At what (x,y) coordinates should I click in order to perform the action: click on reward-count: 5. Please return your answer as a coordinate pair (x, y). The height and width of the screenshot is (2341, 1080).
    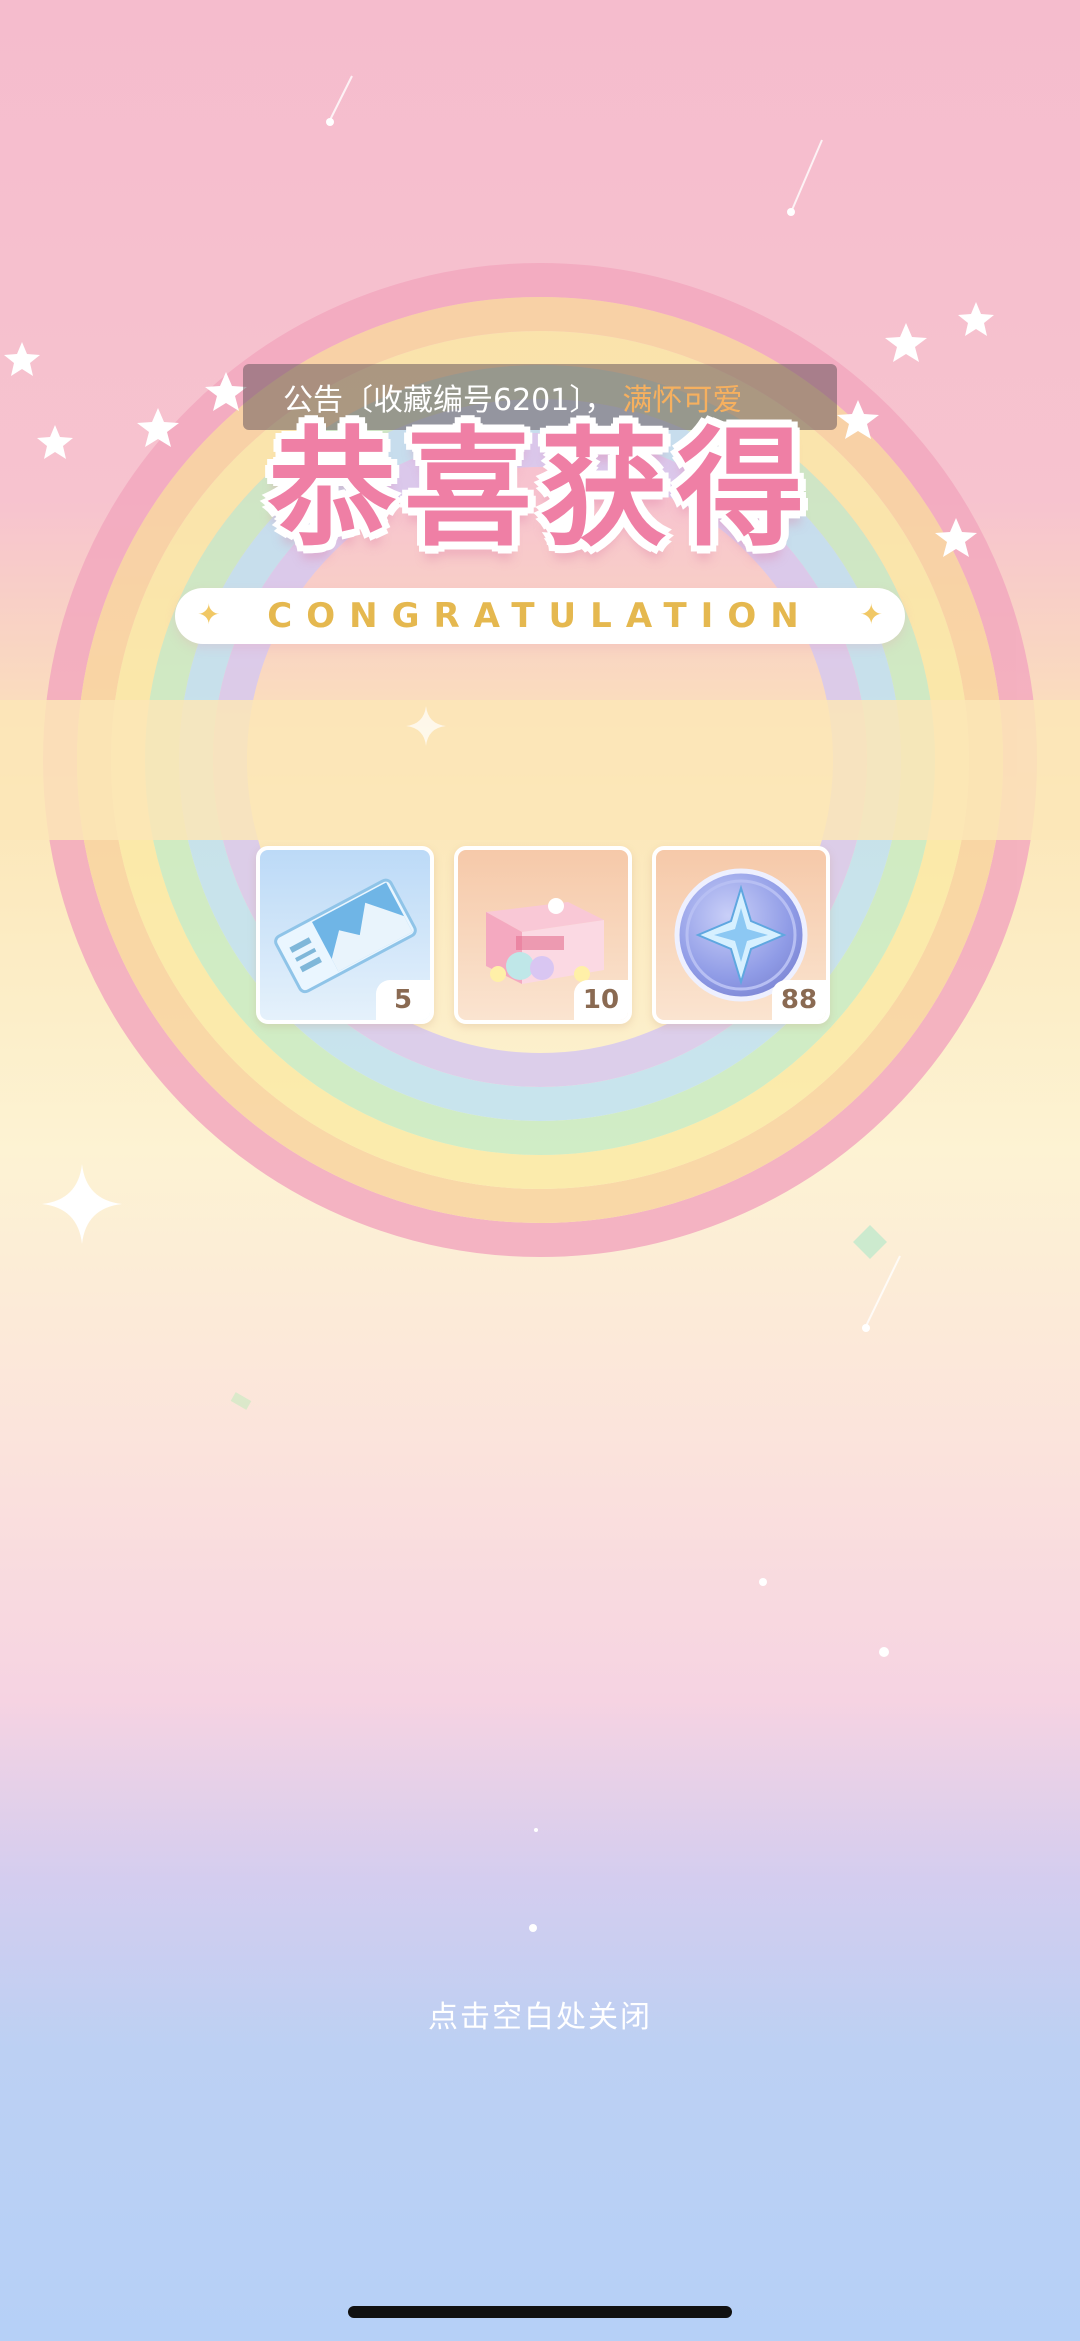
    Looking at the image, I should click on (403, 1000).